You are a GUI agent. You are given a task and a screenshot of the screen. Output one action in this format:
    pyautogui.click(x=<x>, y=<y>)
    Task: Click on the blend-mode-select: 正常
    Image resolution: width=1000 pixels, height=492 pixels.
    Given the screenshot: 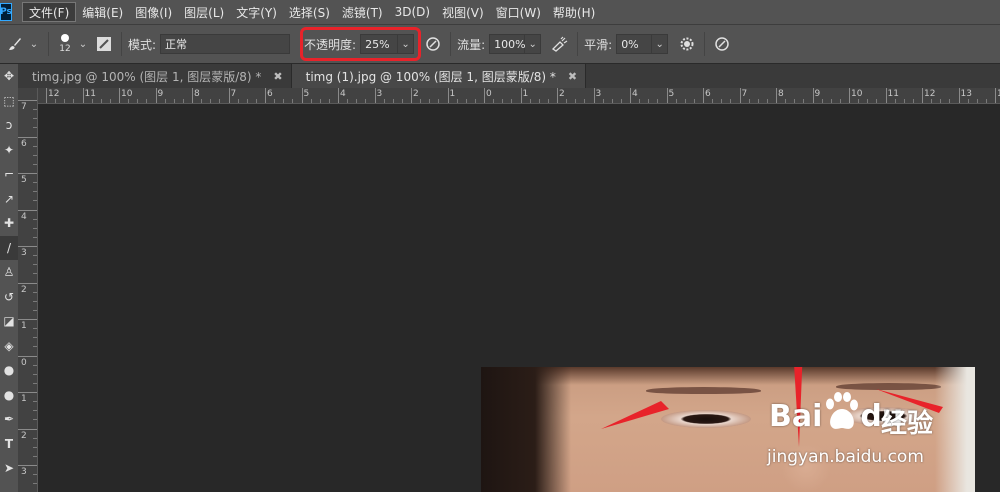 What is the action you would take?
    pyautogui.click(x=225, y=44)
    